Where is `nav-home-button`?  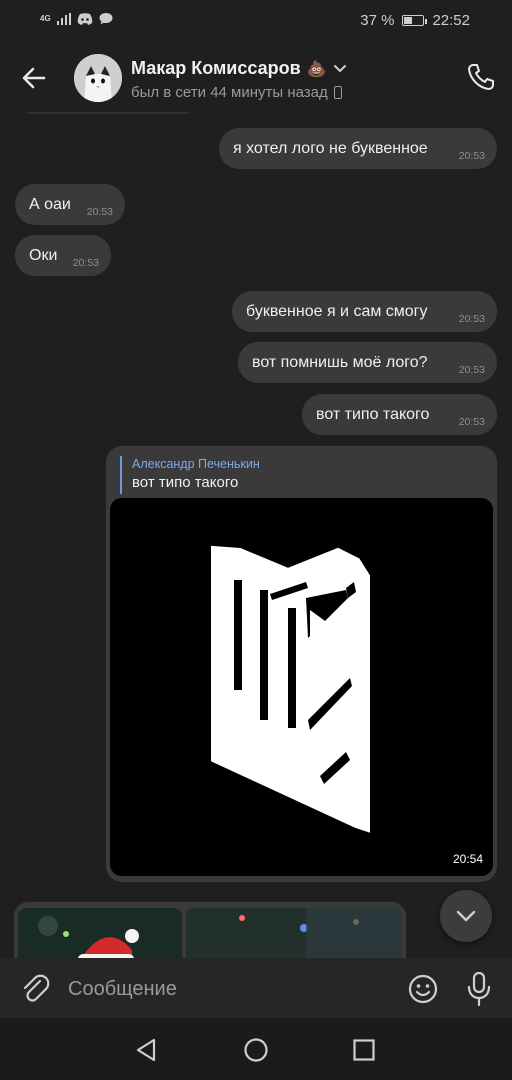 nav-home-button is located at coordinates (256, 1050).